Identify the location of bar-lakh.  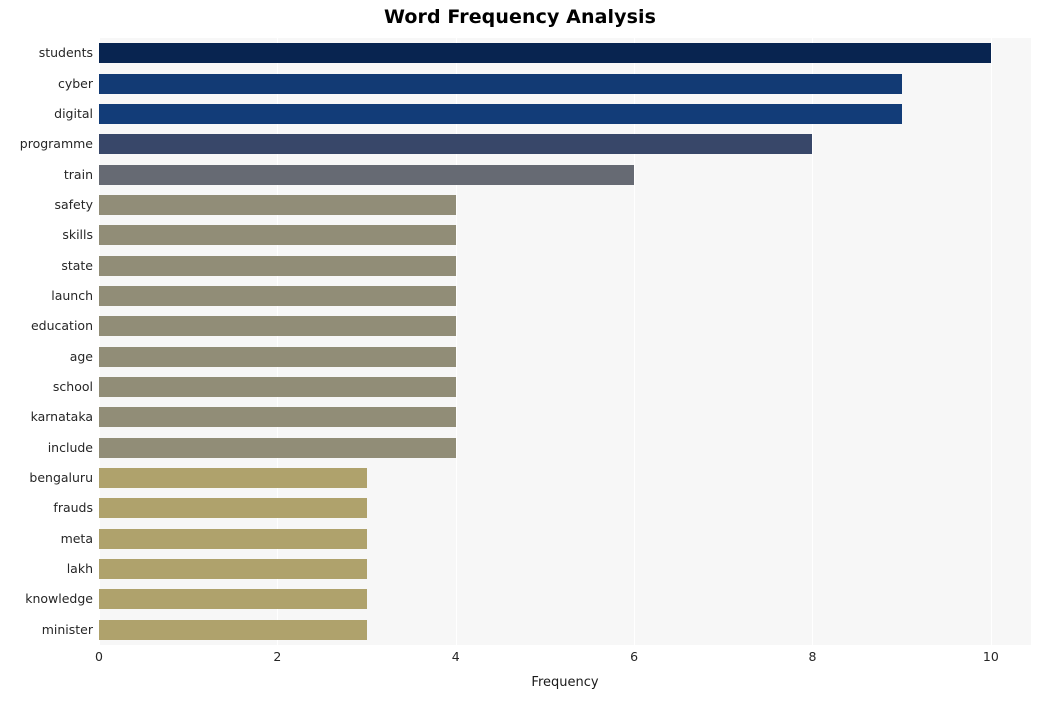
(233, 569).